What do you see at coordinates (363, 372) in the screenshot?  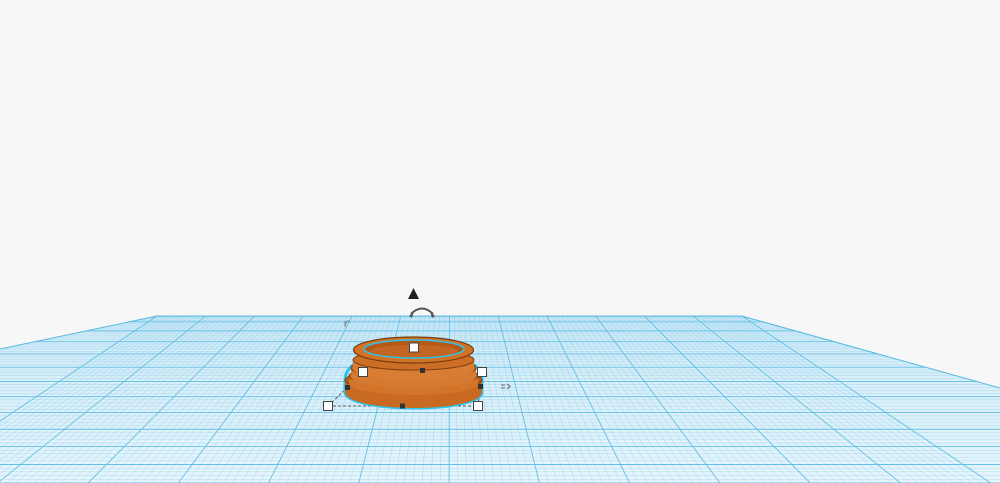 I see `left-side-handle` at bounding box center [363, 372].